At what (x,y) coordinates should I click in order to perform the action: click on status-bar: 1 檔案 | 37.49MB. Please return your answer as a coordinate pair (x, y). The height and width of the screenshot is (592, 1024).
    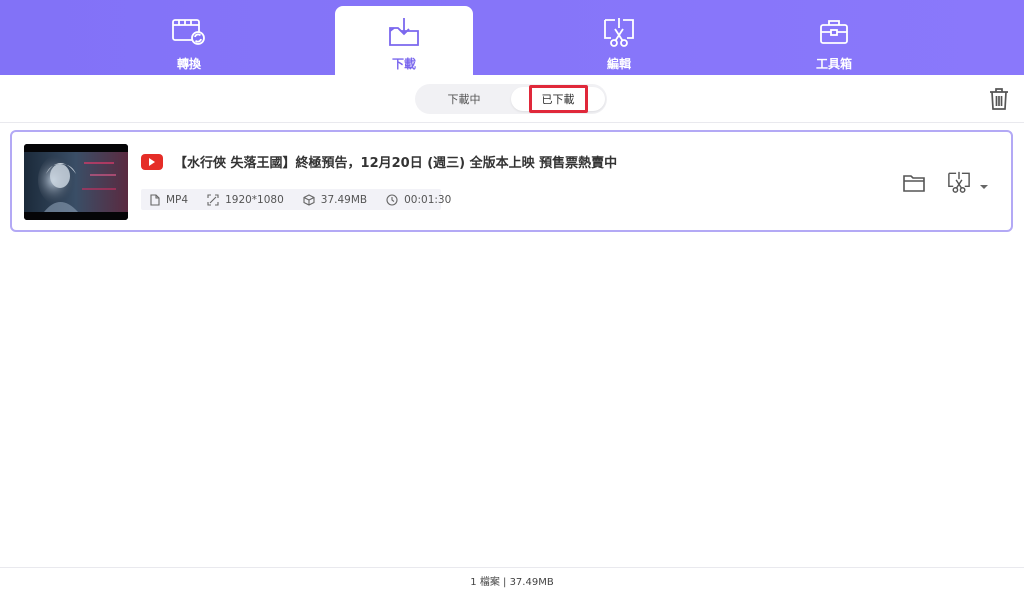
    Looking at the image, I should click on (512, 579).